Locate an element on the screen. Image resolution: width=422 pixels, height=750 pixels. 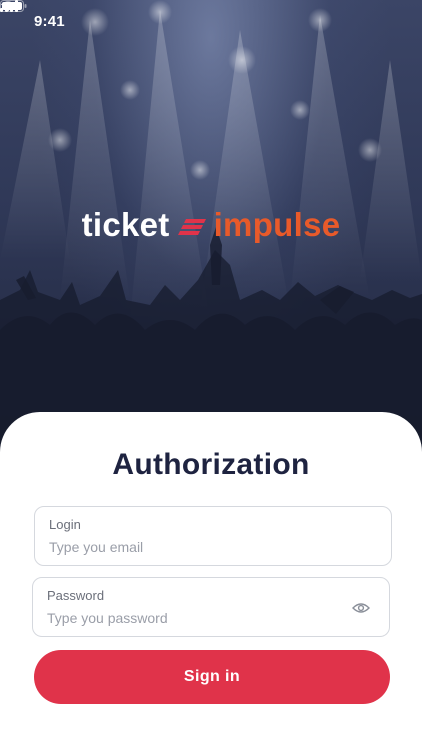
brand-name-left: ticket is located at coordinates (125, 224).